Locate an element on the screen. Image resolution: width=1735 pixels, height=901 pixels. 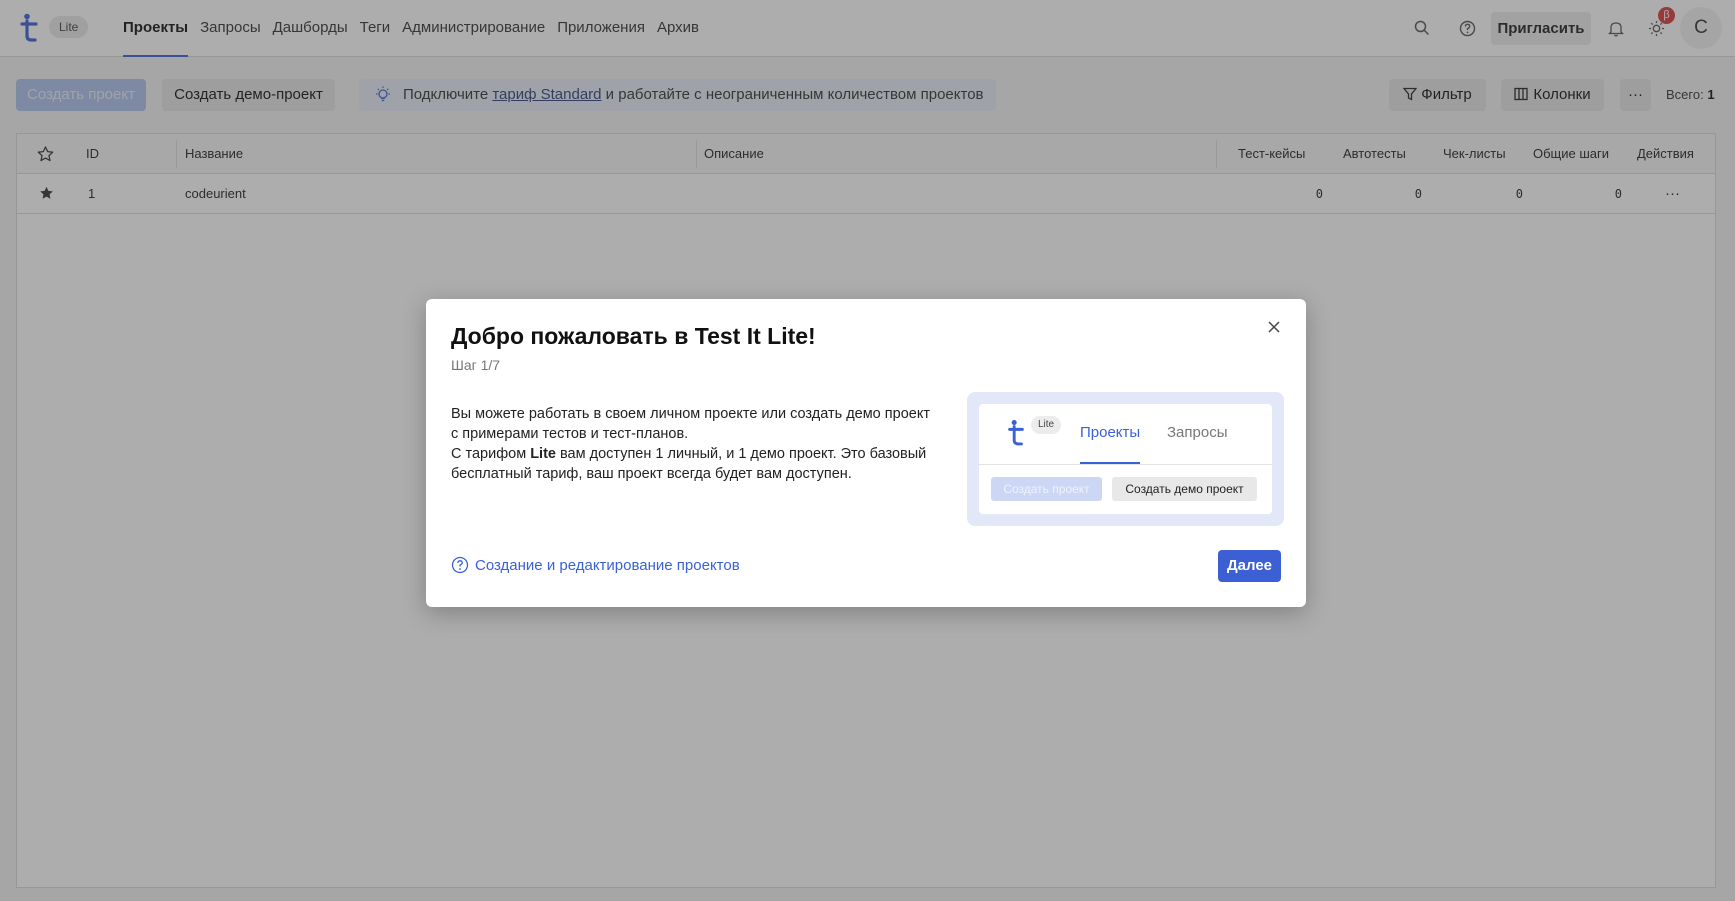
help-link: Создание и редактирование проектов is located at coordinates (595, 565).